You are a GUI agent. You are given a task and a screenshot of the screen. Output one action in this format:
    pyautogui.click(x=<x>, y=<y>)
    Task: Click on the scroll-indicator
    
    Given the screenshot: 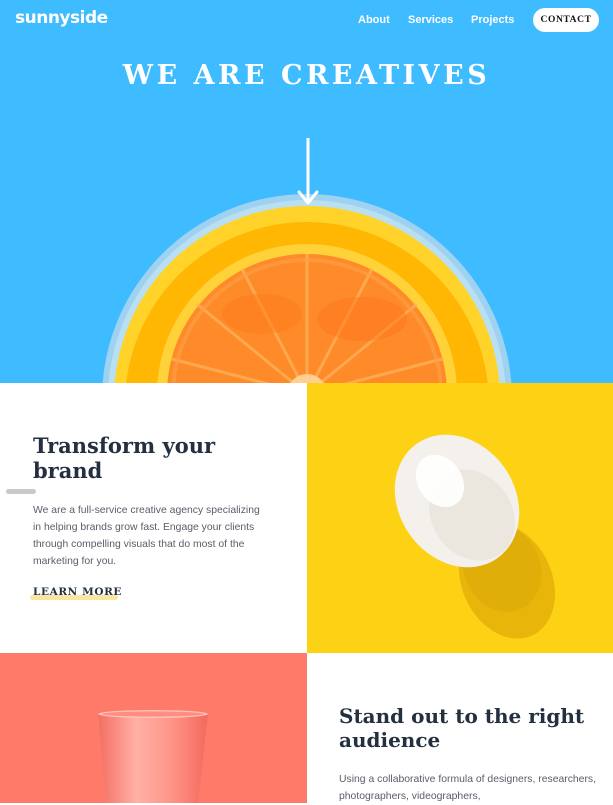 What is the action you would take?
    pyautogui.click(x=21, y=491)
    